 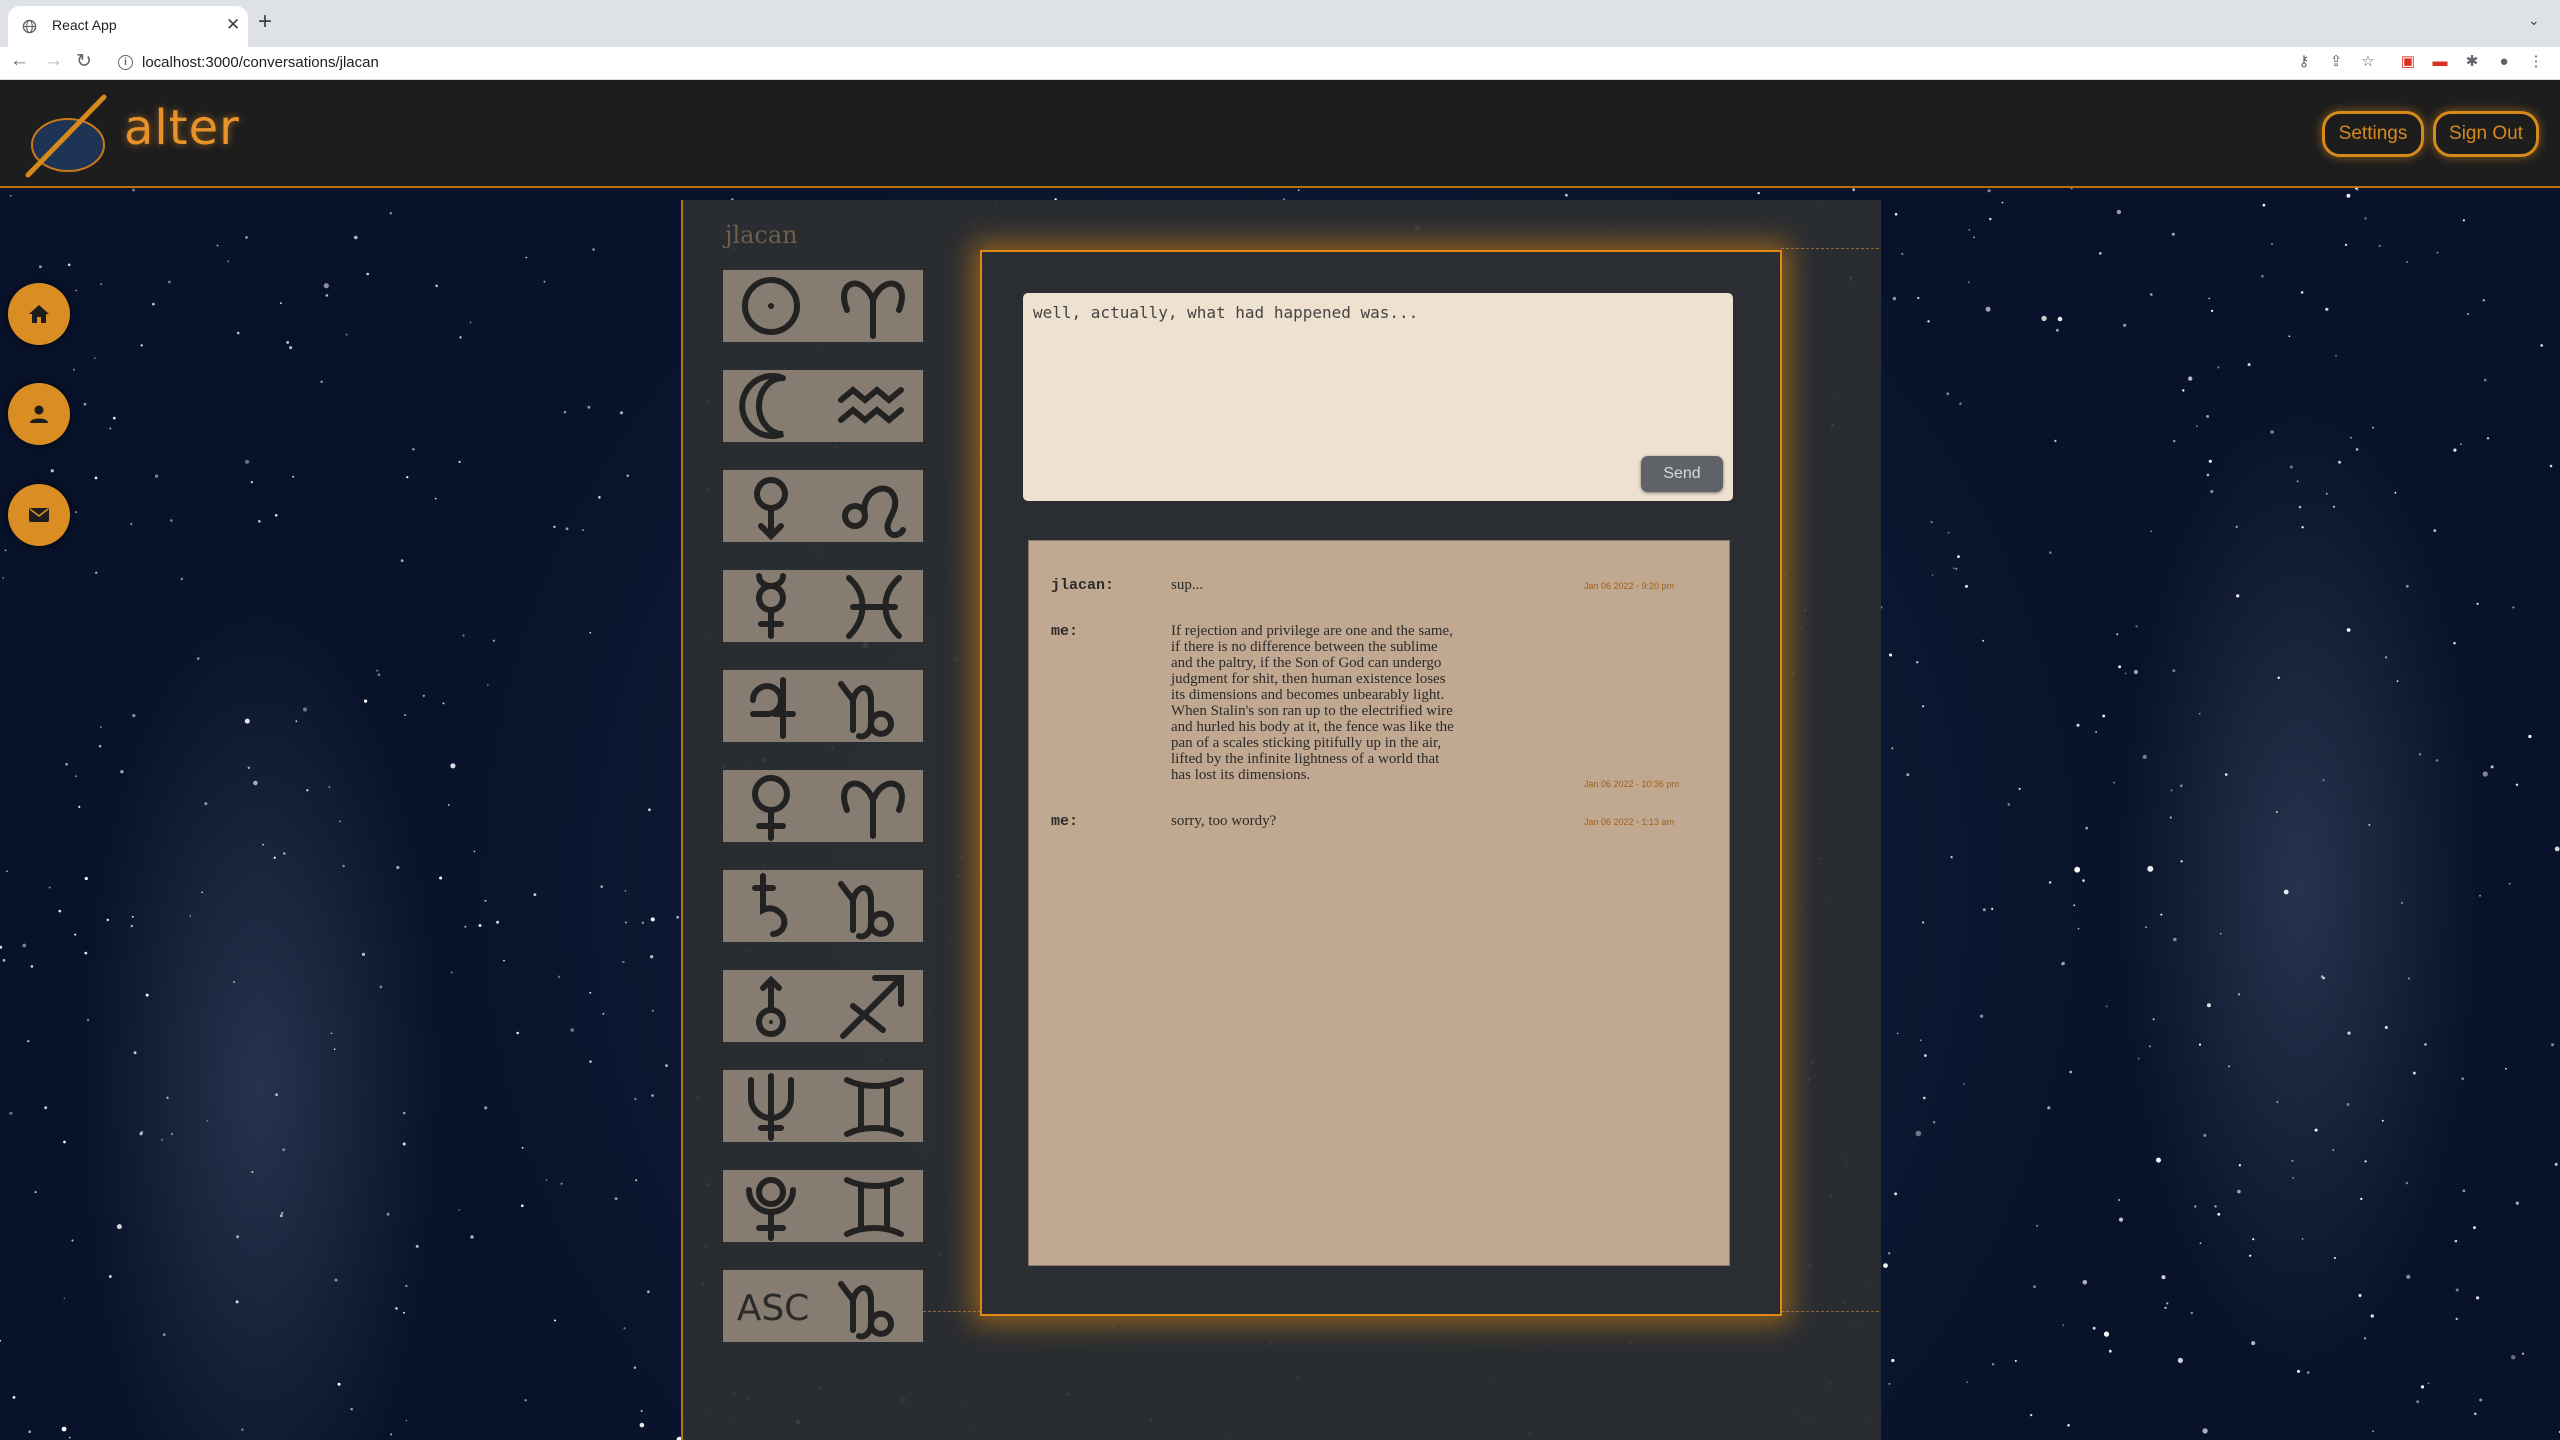 I want to click on chart-placement-row: ASC, so click(x=823, y=1306).